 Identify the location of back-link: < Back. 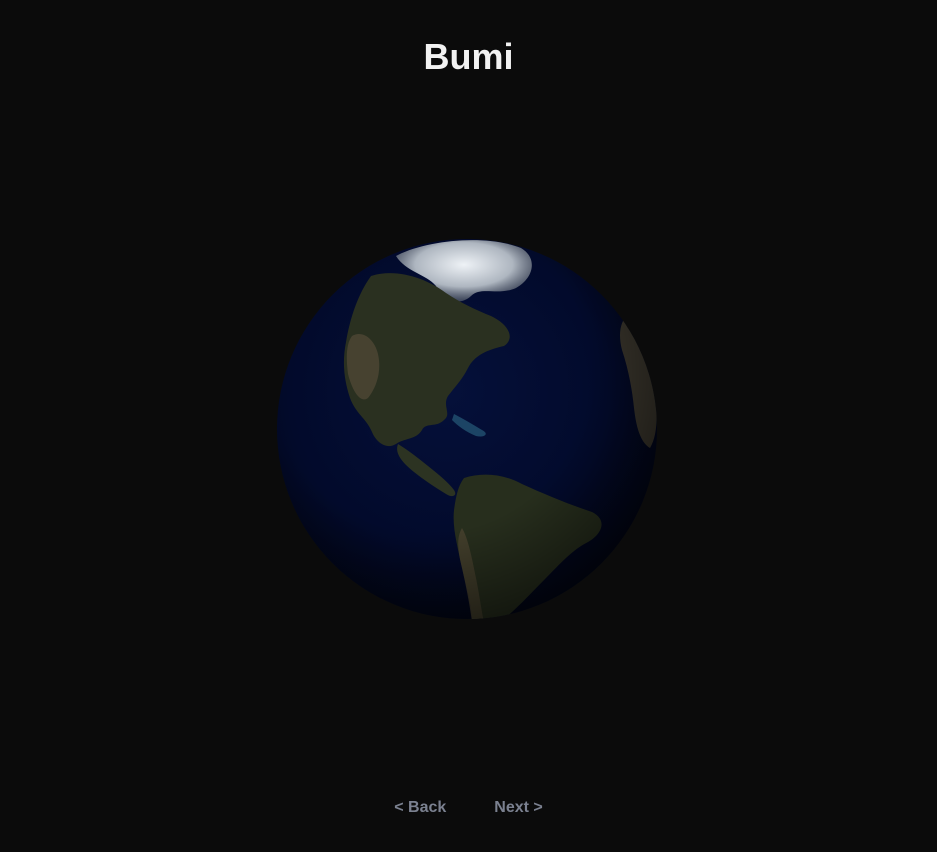
(420, 809).